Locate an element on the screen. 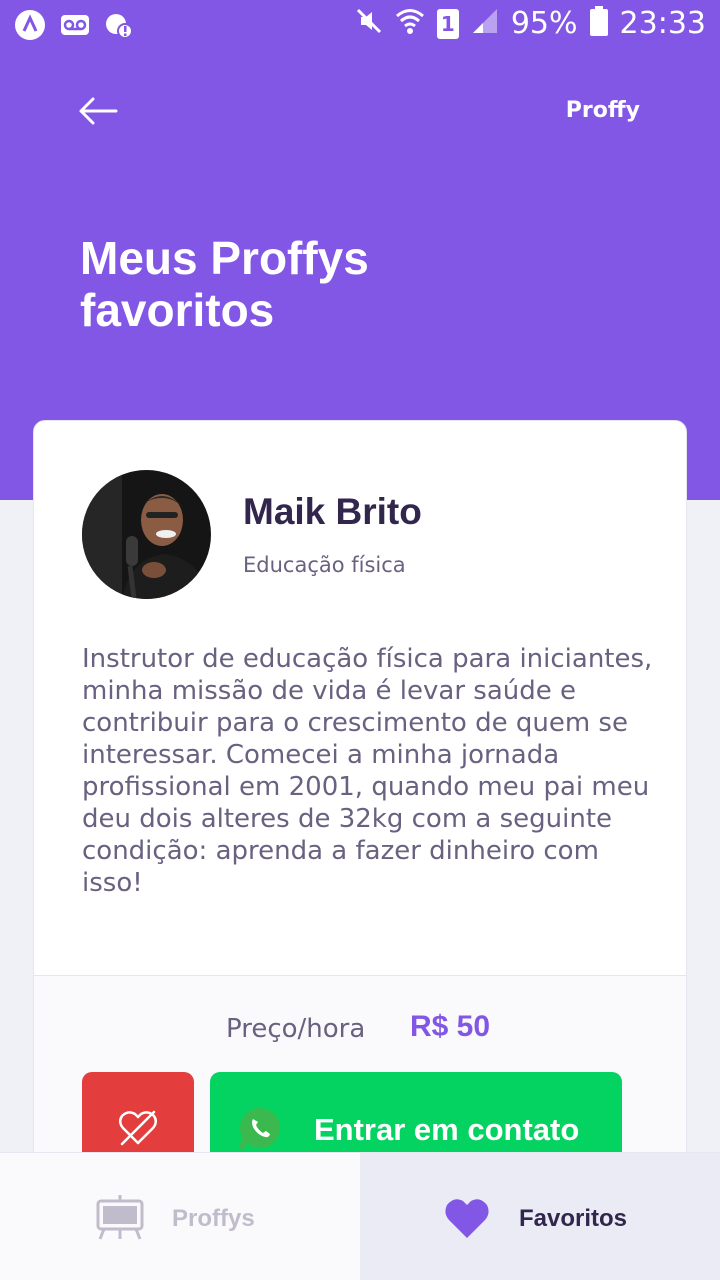 Image resolution: width=720 pixels, height=1280 pixels. battery-percentage: 95% is located at coordinates (544, 23).